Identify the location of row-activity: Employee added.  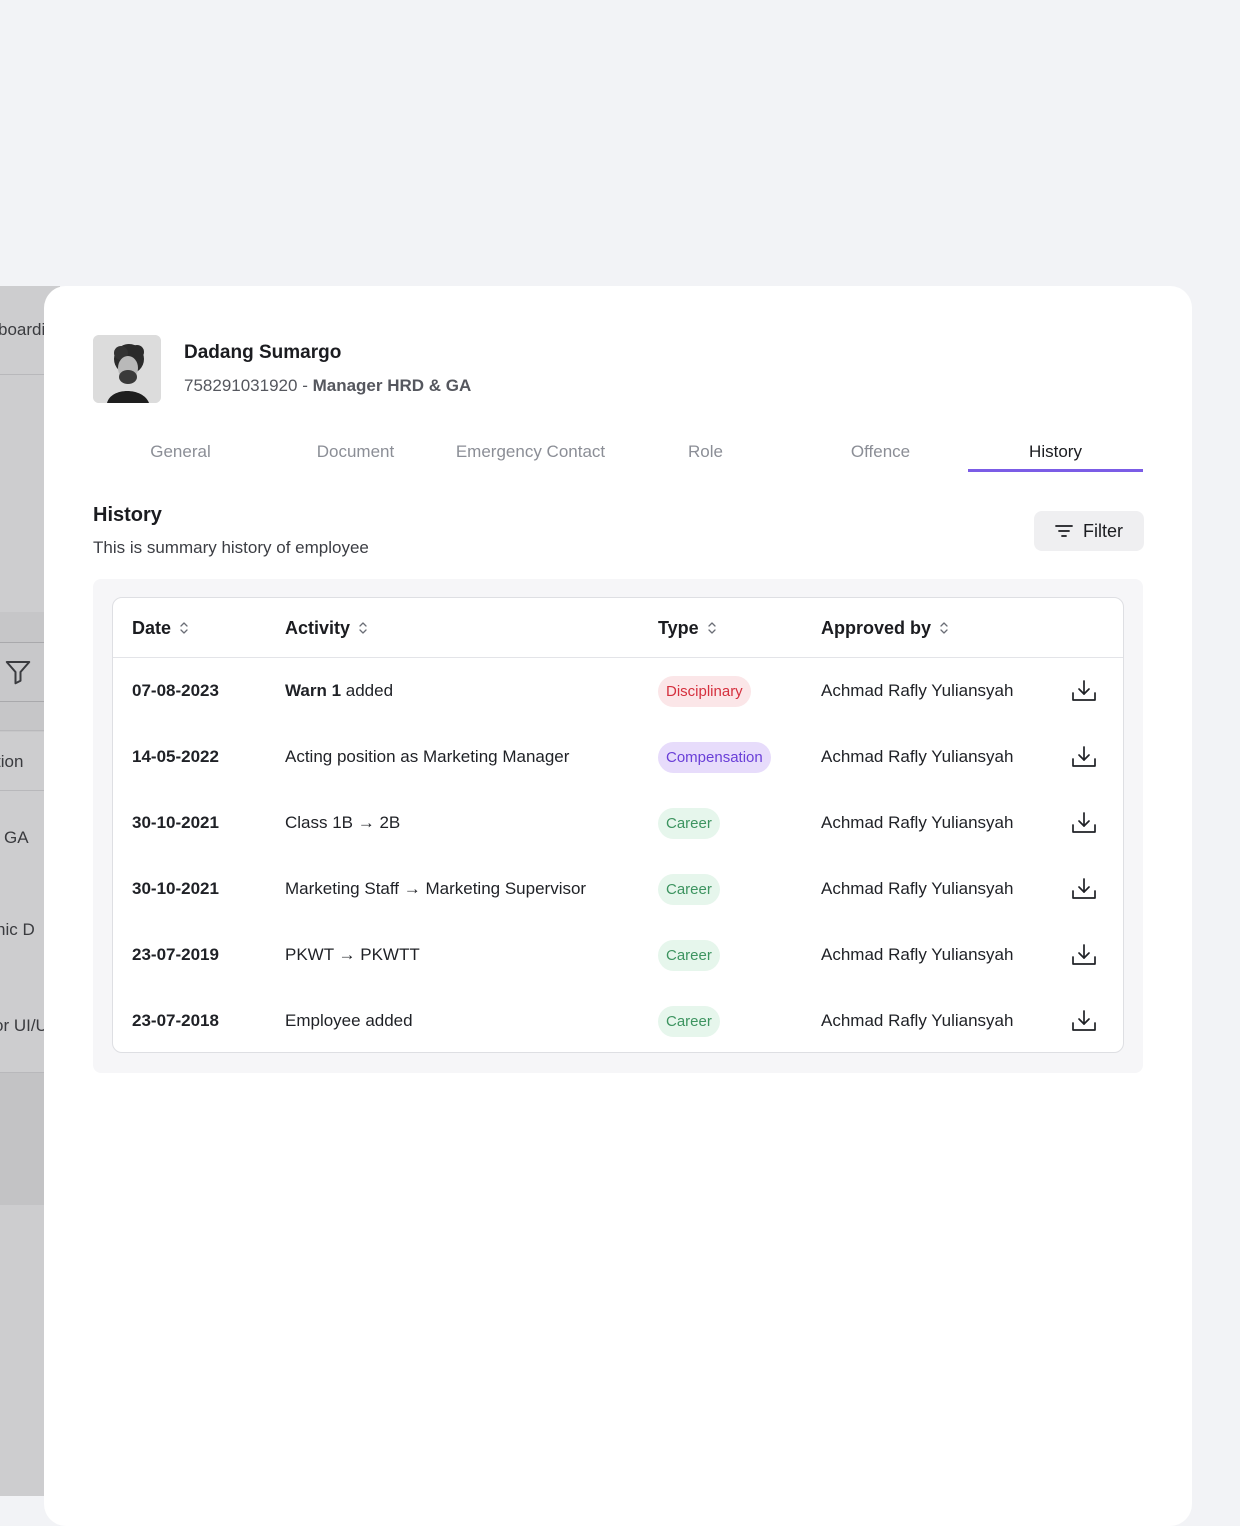
(349, 1020).